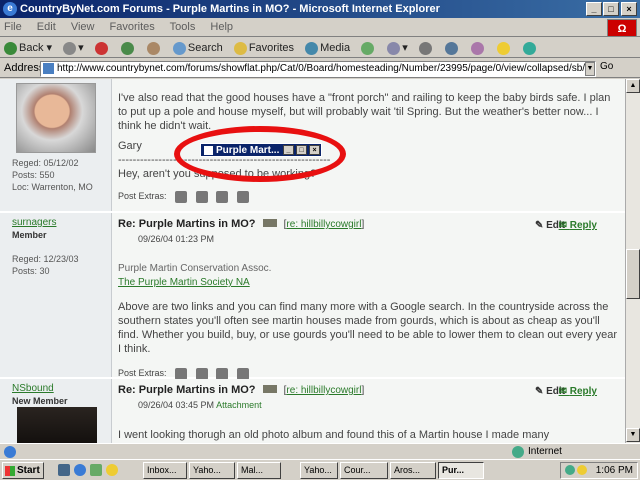 Image resolution: width=640 pixels, height=480 pixels. Describe the element at coordinates (31, 271) in the screenshot. I see `post2-posts: Posts: 30` at that location.